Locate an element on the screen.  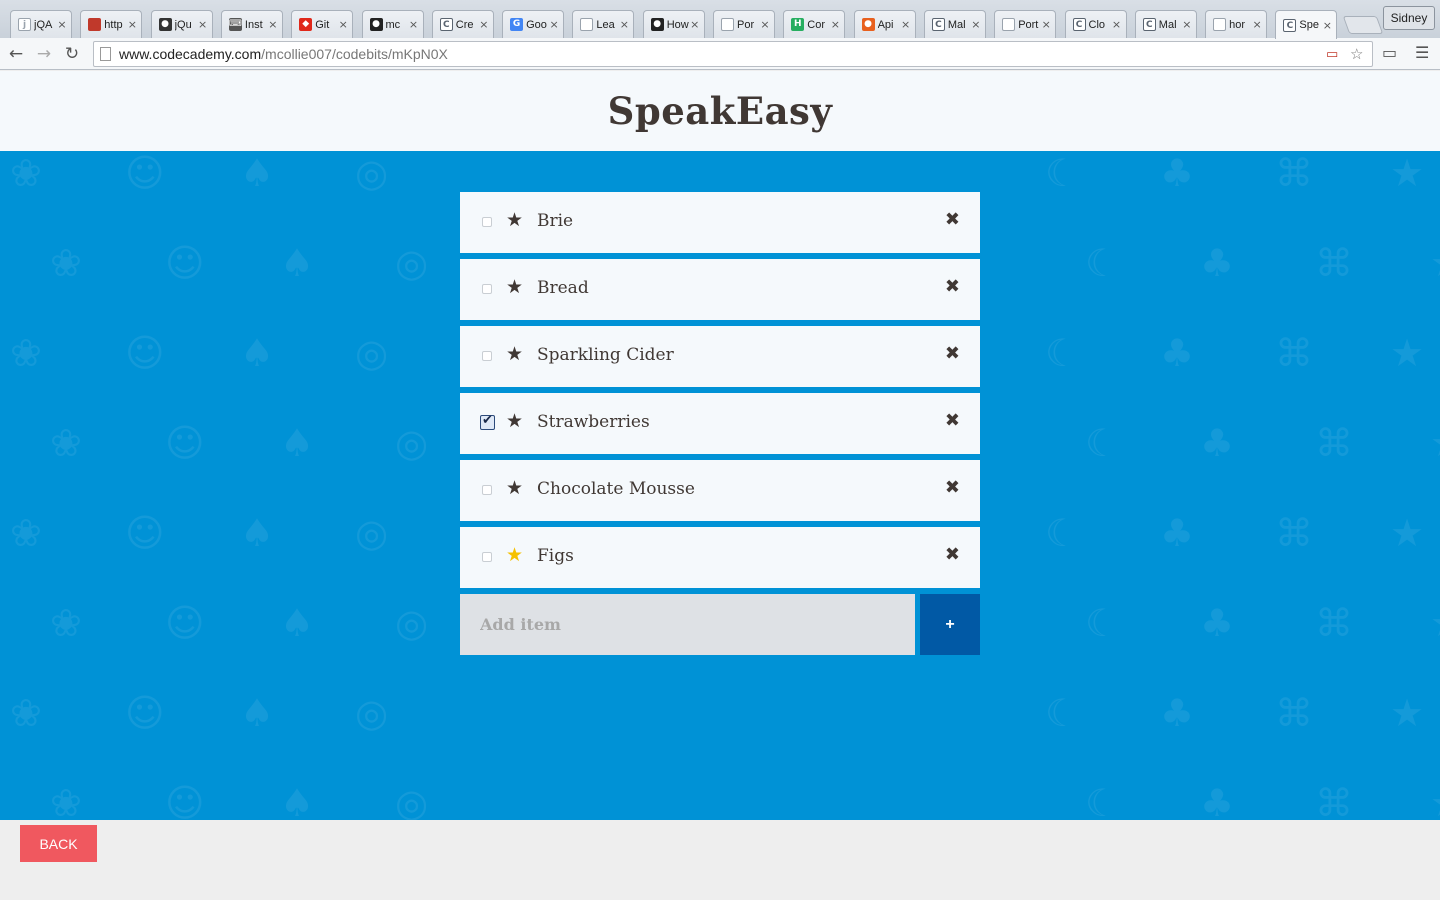
browser-tab: Lea × is located at coordinates (603, 24).